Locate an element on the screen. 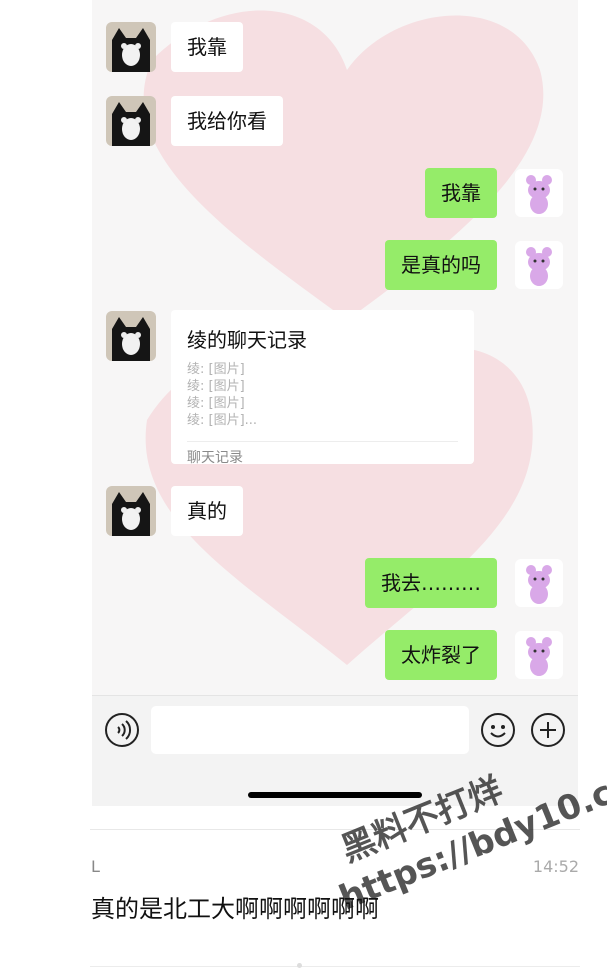 The image size is (607, 980). message-bubble-outgoing: 太炸裂了 is located at coordinates (441, 655).